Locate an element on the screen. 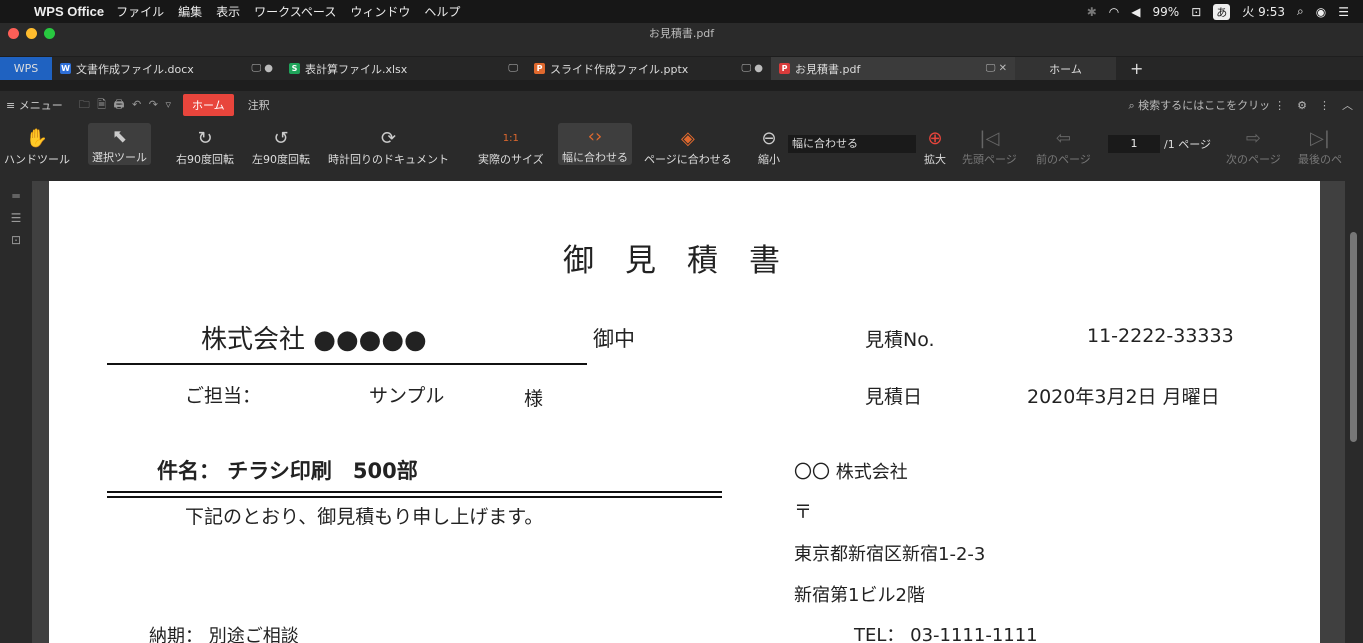 The image size is (1363, 643). rotate-document-button: ⟳ 時計回りのドキュメント is located at coordinates (388, 146).